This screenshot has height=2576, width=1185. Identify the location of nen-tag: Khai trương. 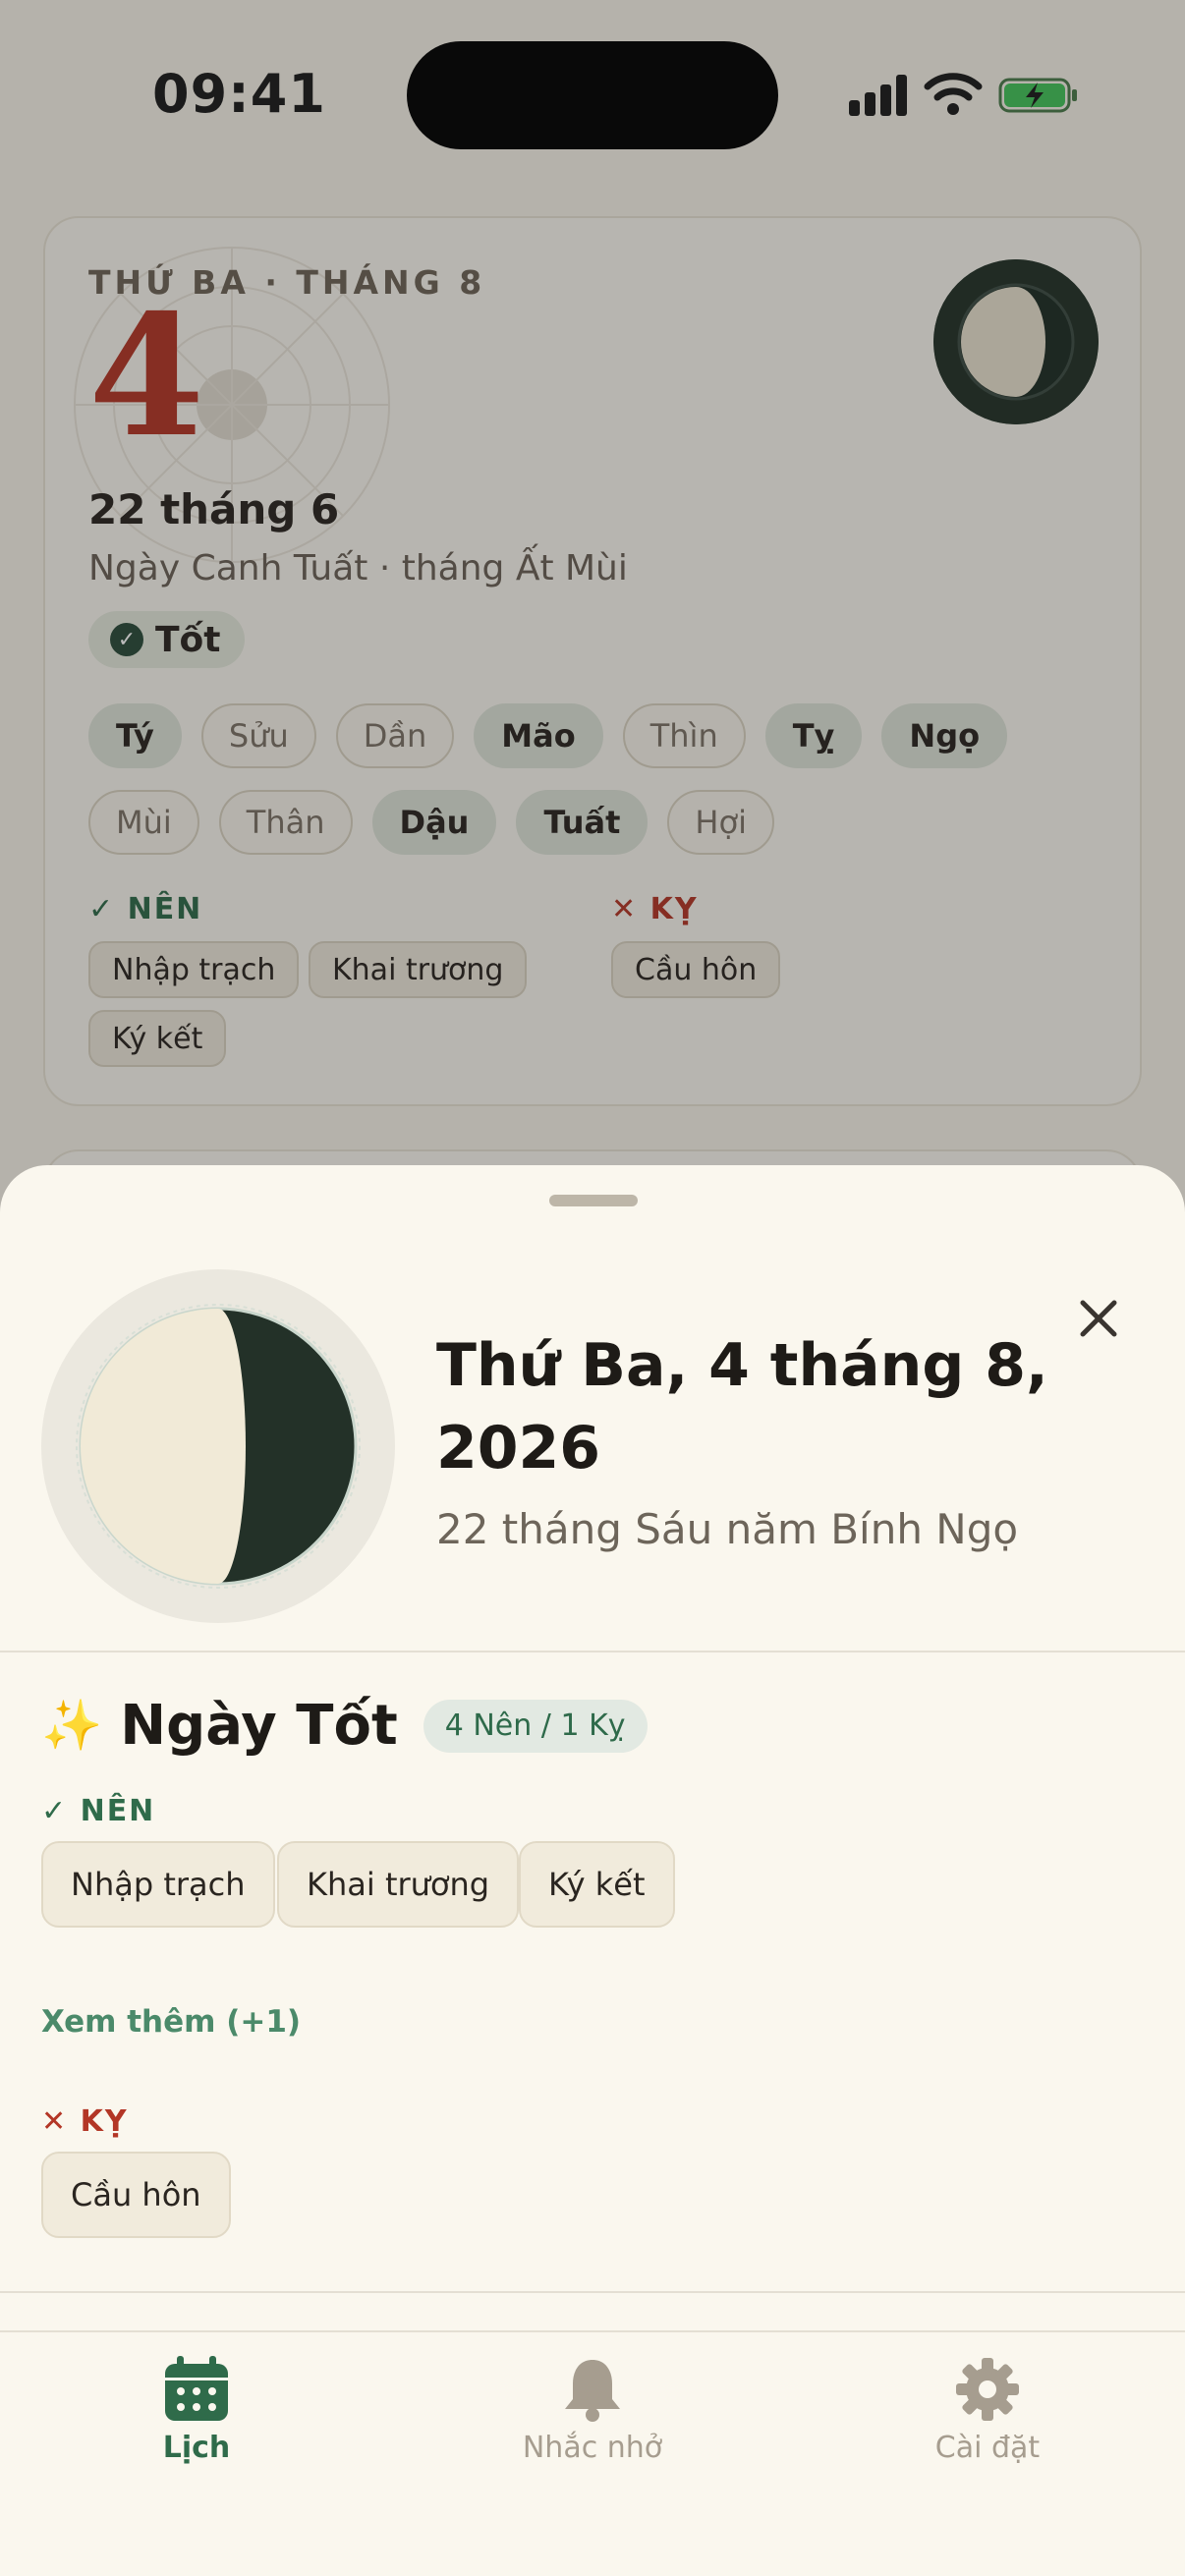
(399, 1884).